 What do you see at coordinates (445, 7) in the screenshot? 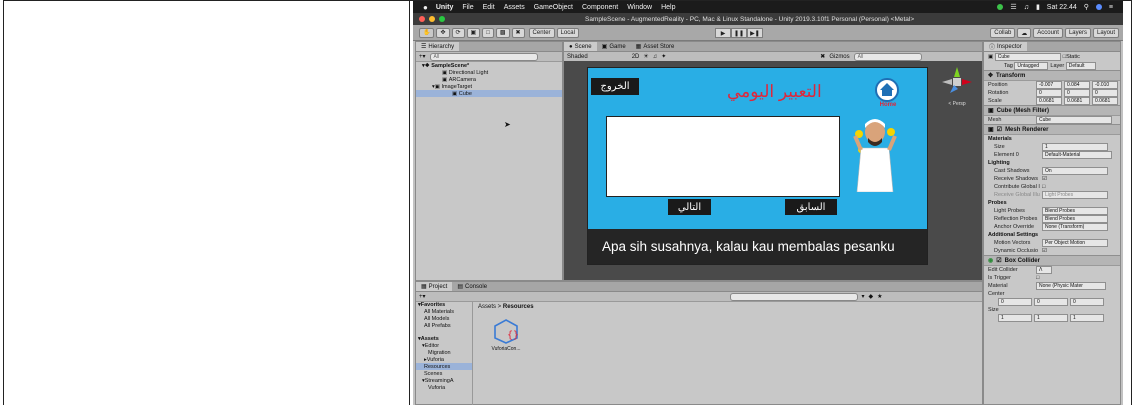
I see `menu-unity: Unity` at bounding box center [445, 7].